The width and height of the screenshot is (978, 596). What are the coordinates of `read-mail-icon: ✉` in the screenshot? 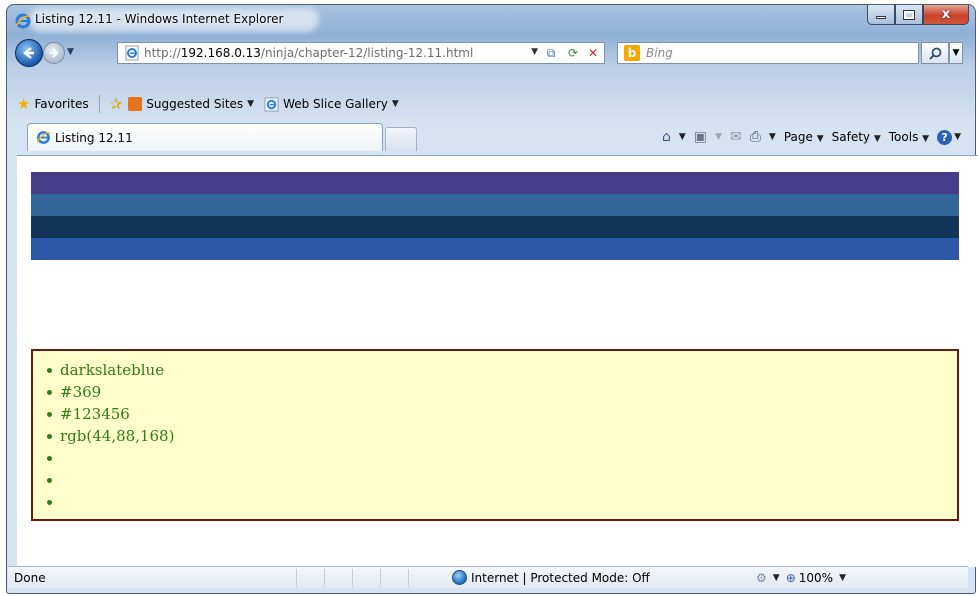 It's located at (736, 137).